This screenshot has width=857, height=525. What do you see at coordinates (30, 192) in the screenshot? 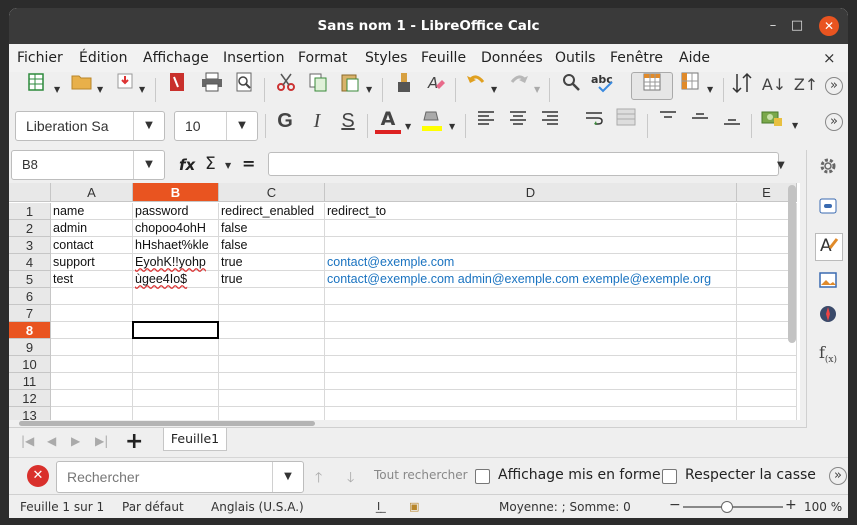
I see `select-all-corner` at bounding box center [30, 192].